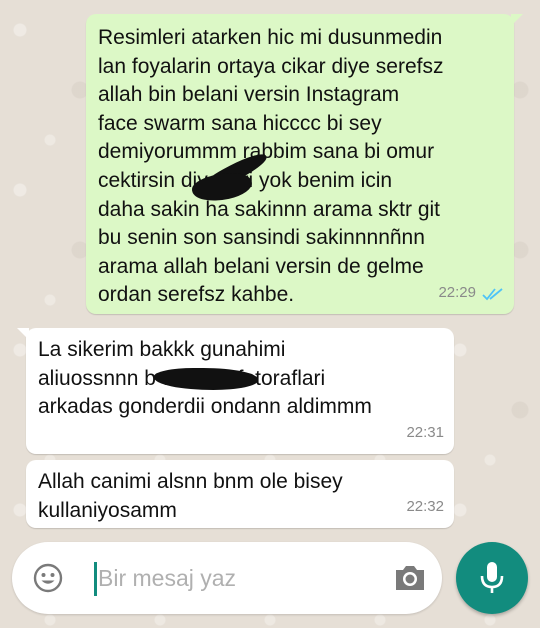 The width and height of the screenshot is (540, 628). What do you see at coordinates (492, 294) in the screenshot?
I see `double-check-read-icon` at bounding box center [492, 294].